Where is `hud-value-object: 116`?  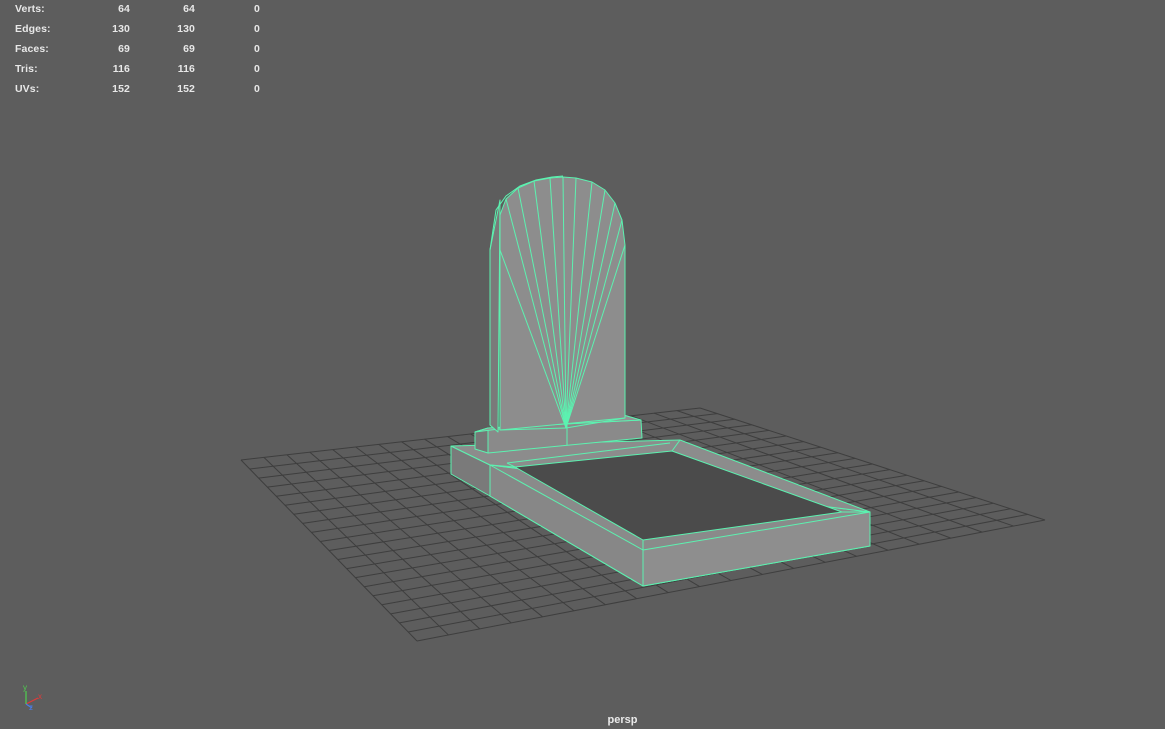
hud-value-object: 116 is located at coordinates (121, 69).